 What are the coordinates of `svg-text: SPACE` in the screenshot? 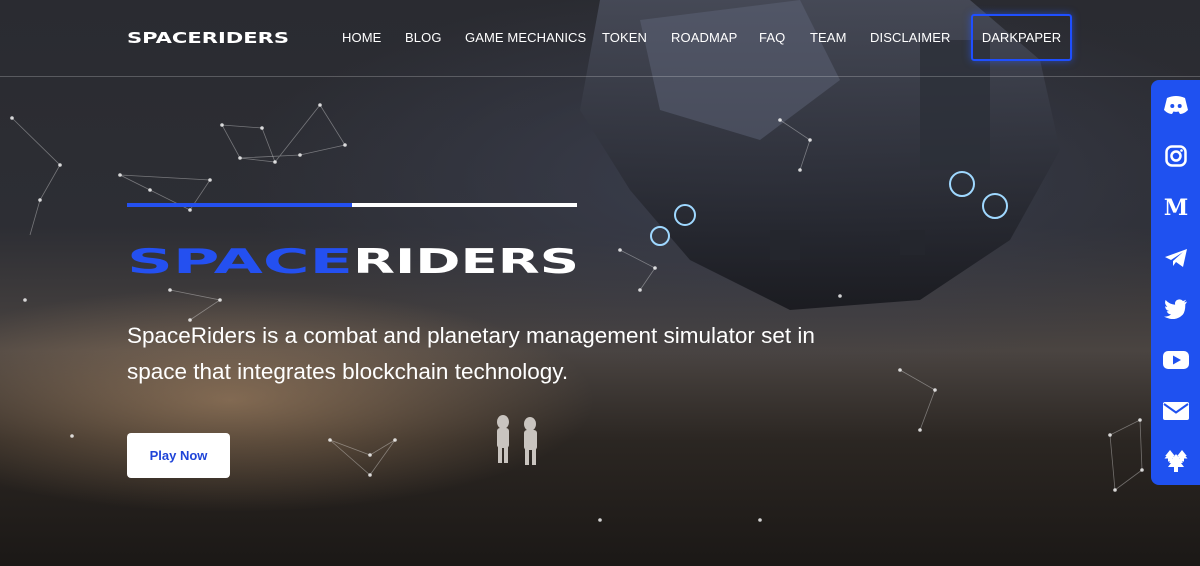 It's located at (240, 261).